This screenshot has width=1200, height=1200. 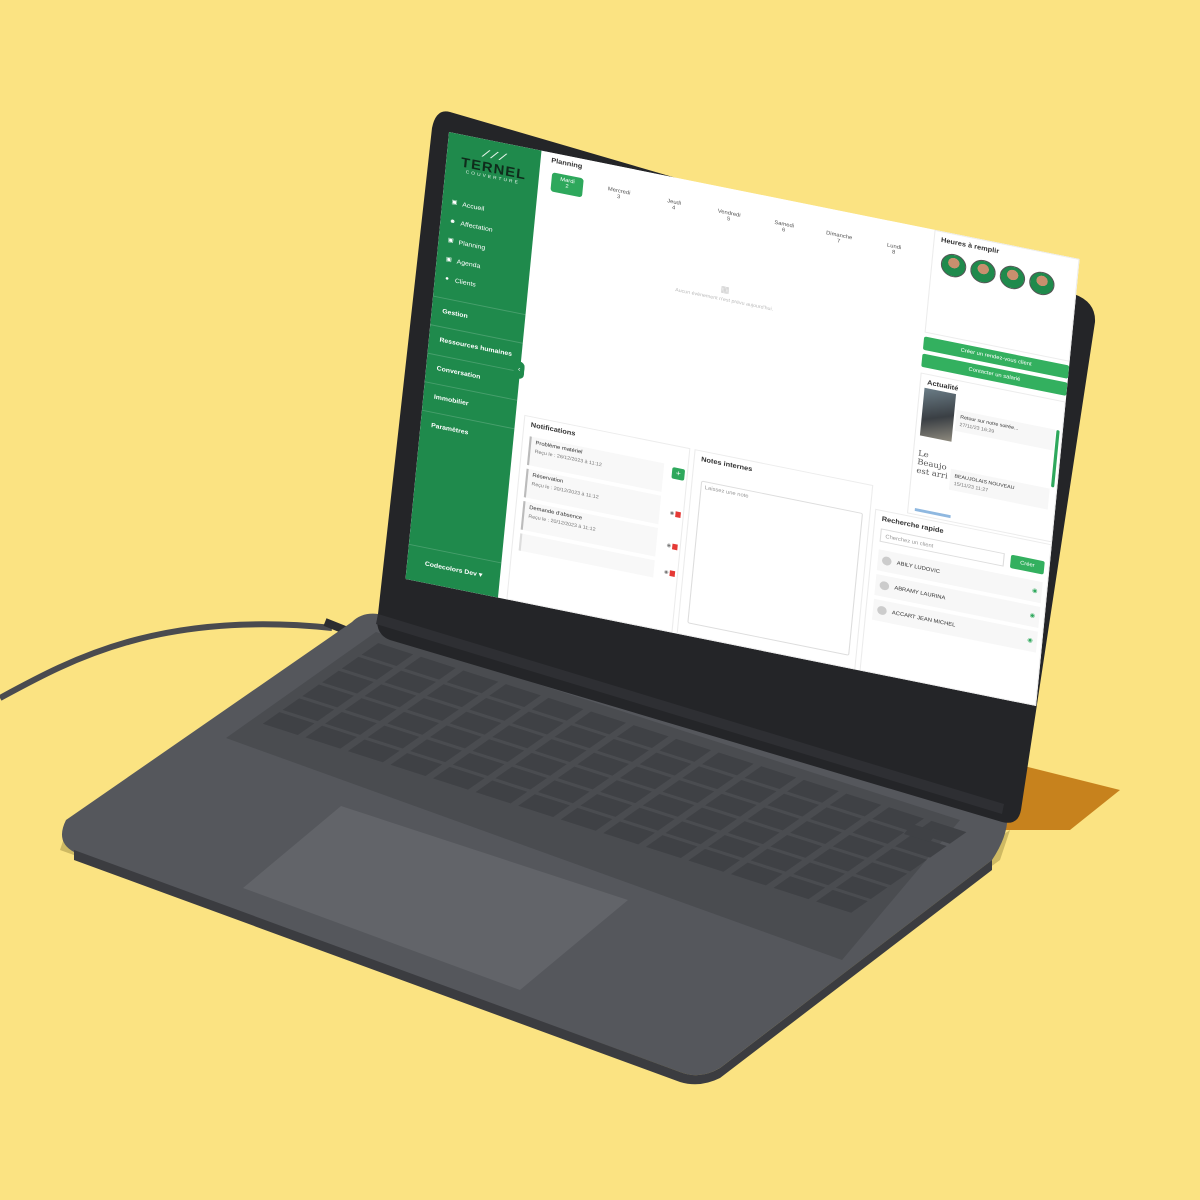 I want to click on day-tab: Mardi 2, so click(x=567, y=185).